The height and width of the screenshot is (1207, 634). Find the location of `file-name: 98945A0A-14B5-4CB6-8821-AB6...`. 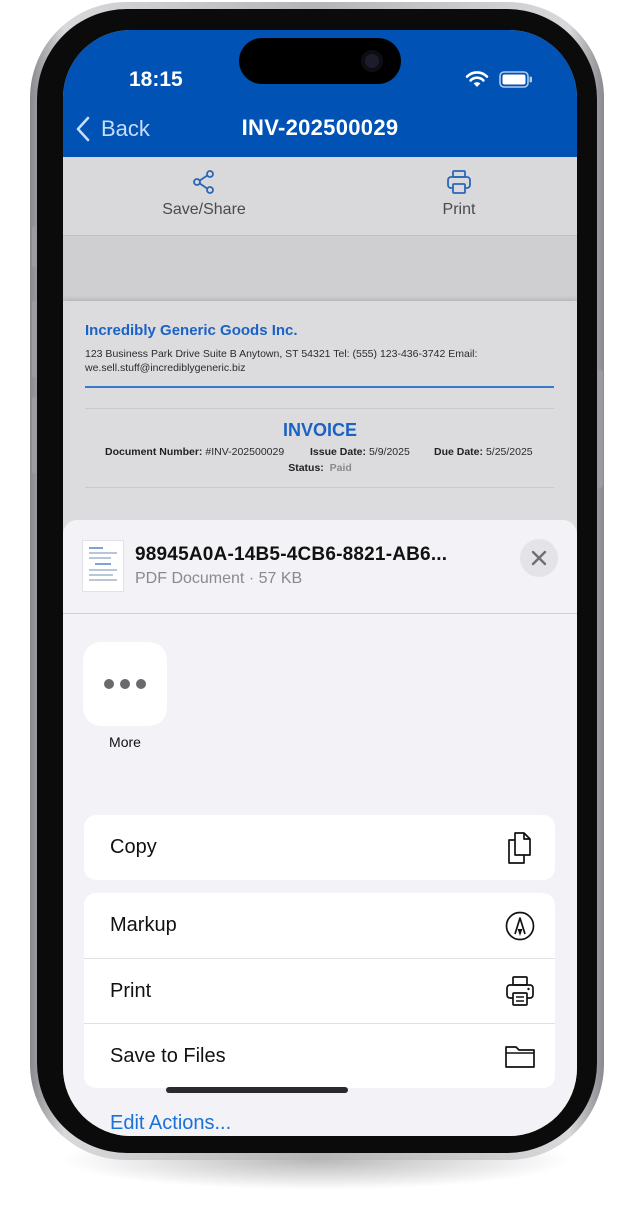

file-name: 98945A0A-14B5-4CB6-8821-AB6... is located at coordinates (291, 554).